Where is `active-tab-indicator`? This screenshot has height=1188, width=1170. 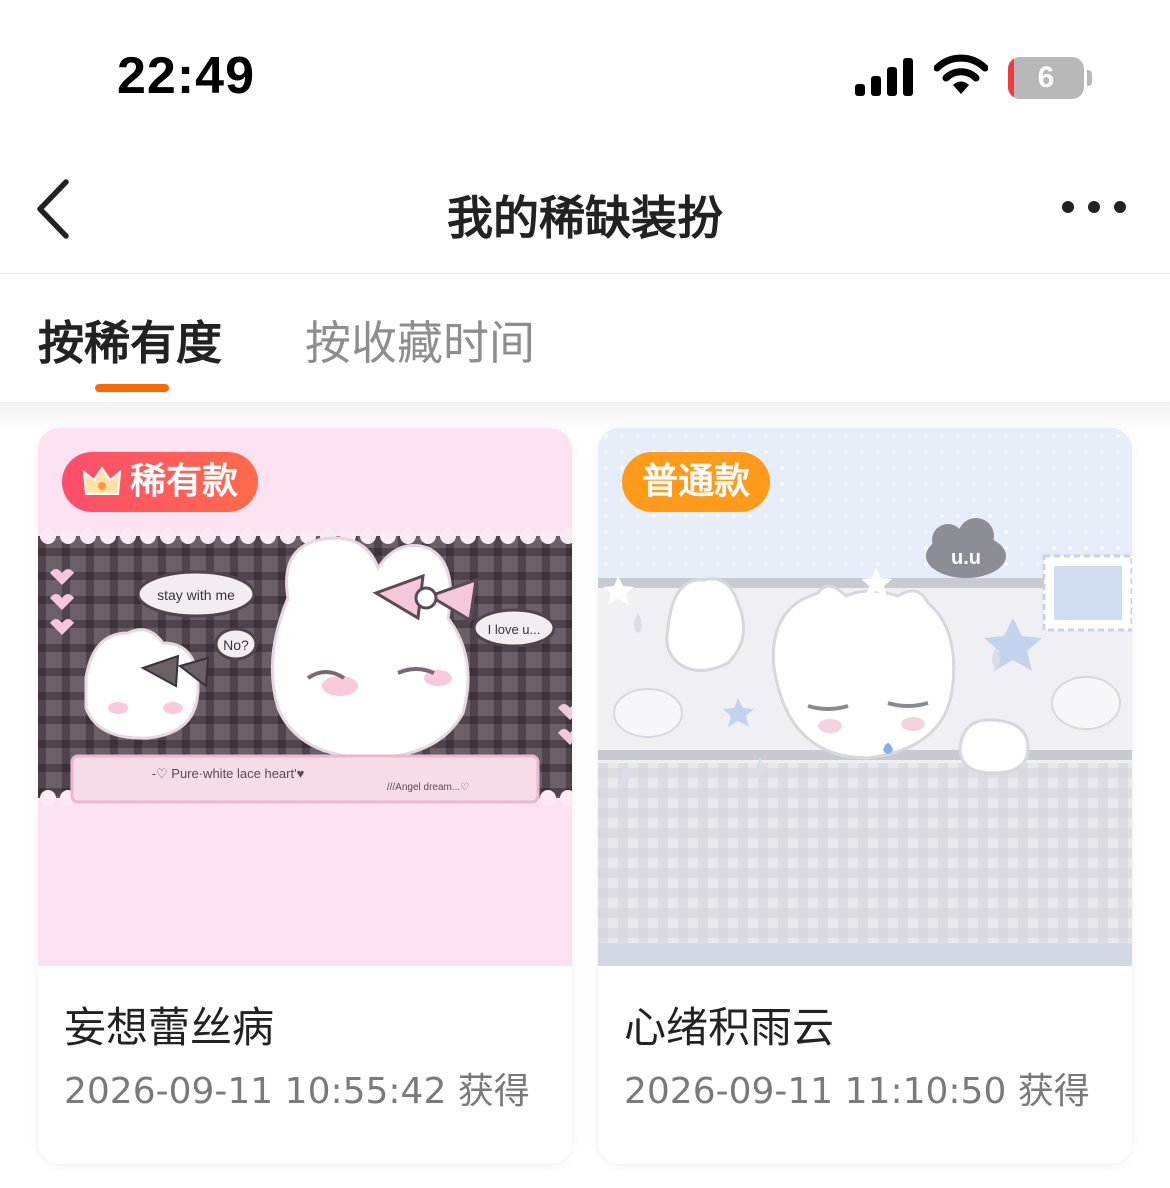 active-tab-indicator is located at coordinates (132, 388).